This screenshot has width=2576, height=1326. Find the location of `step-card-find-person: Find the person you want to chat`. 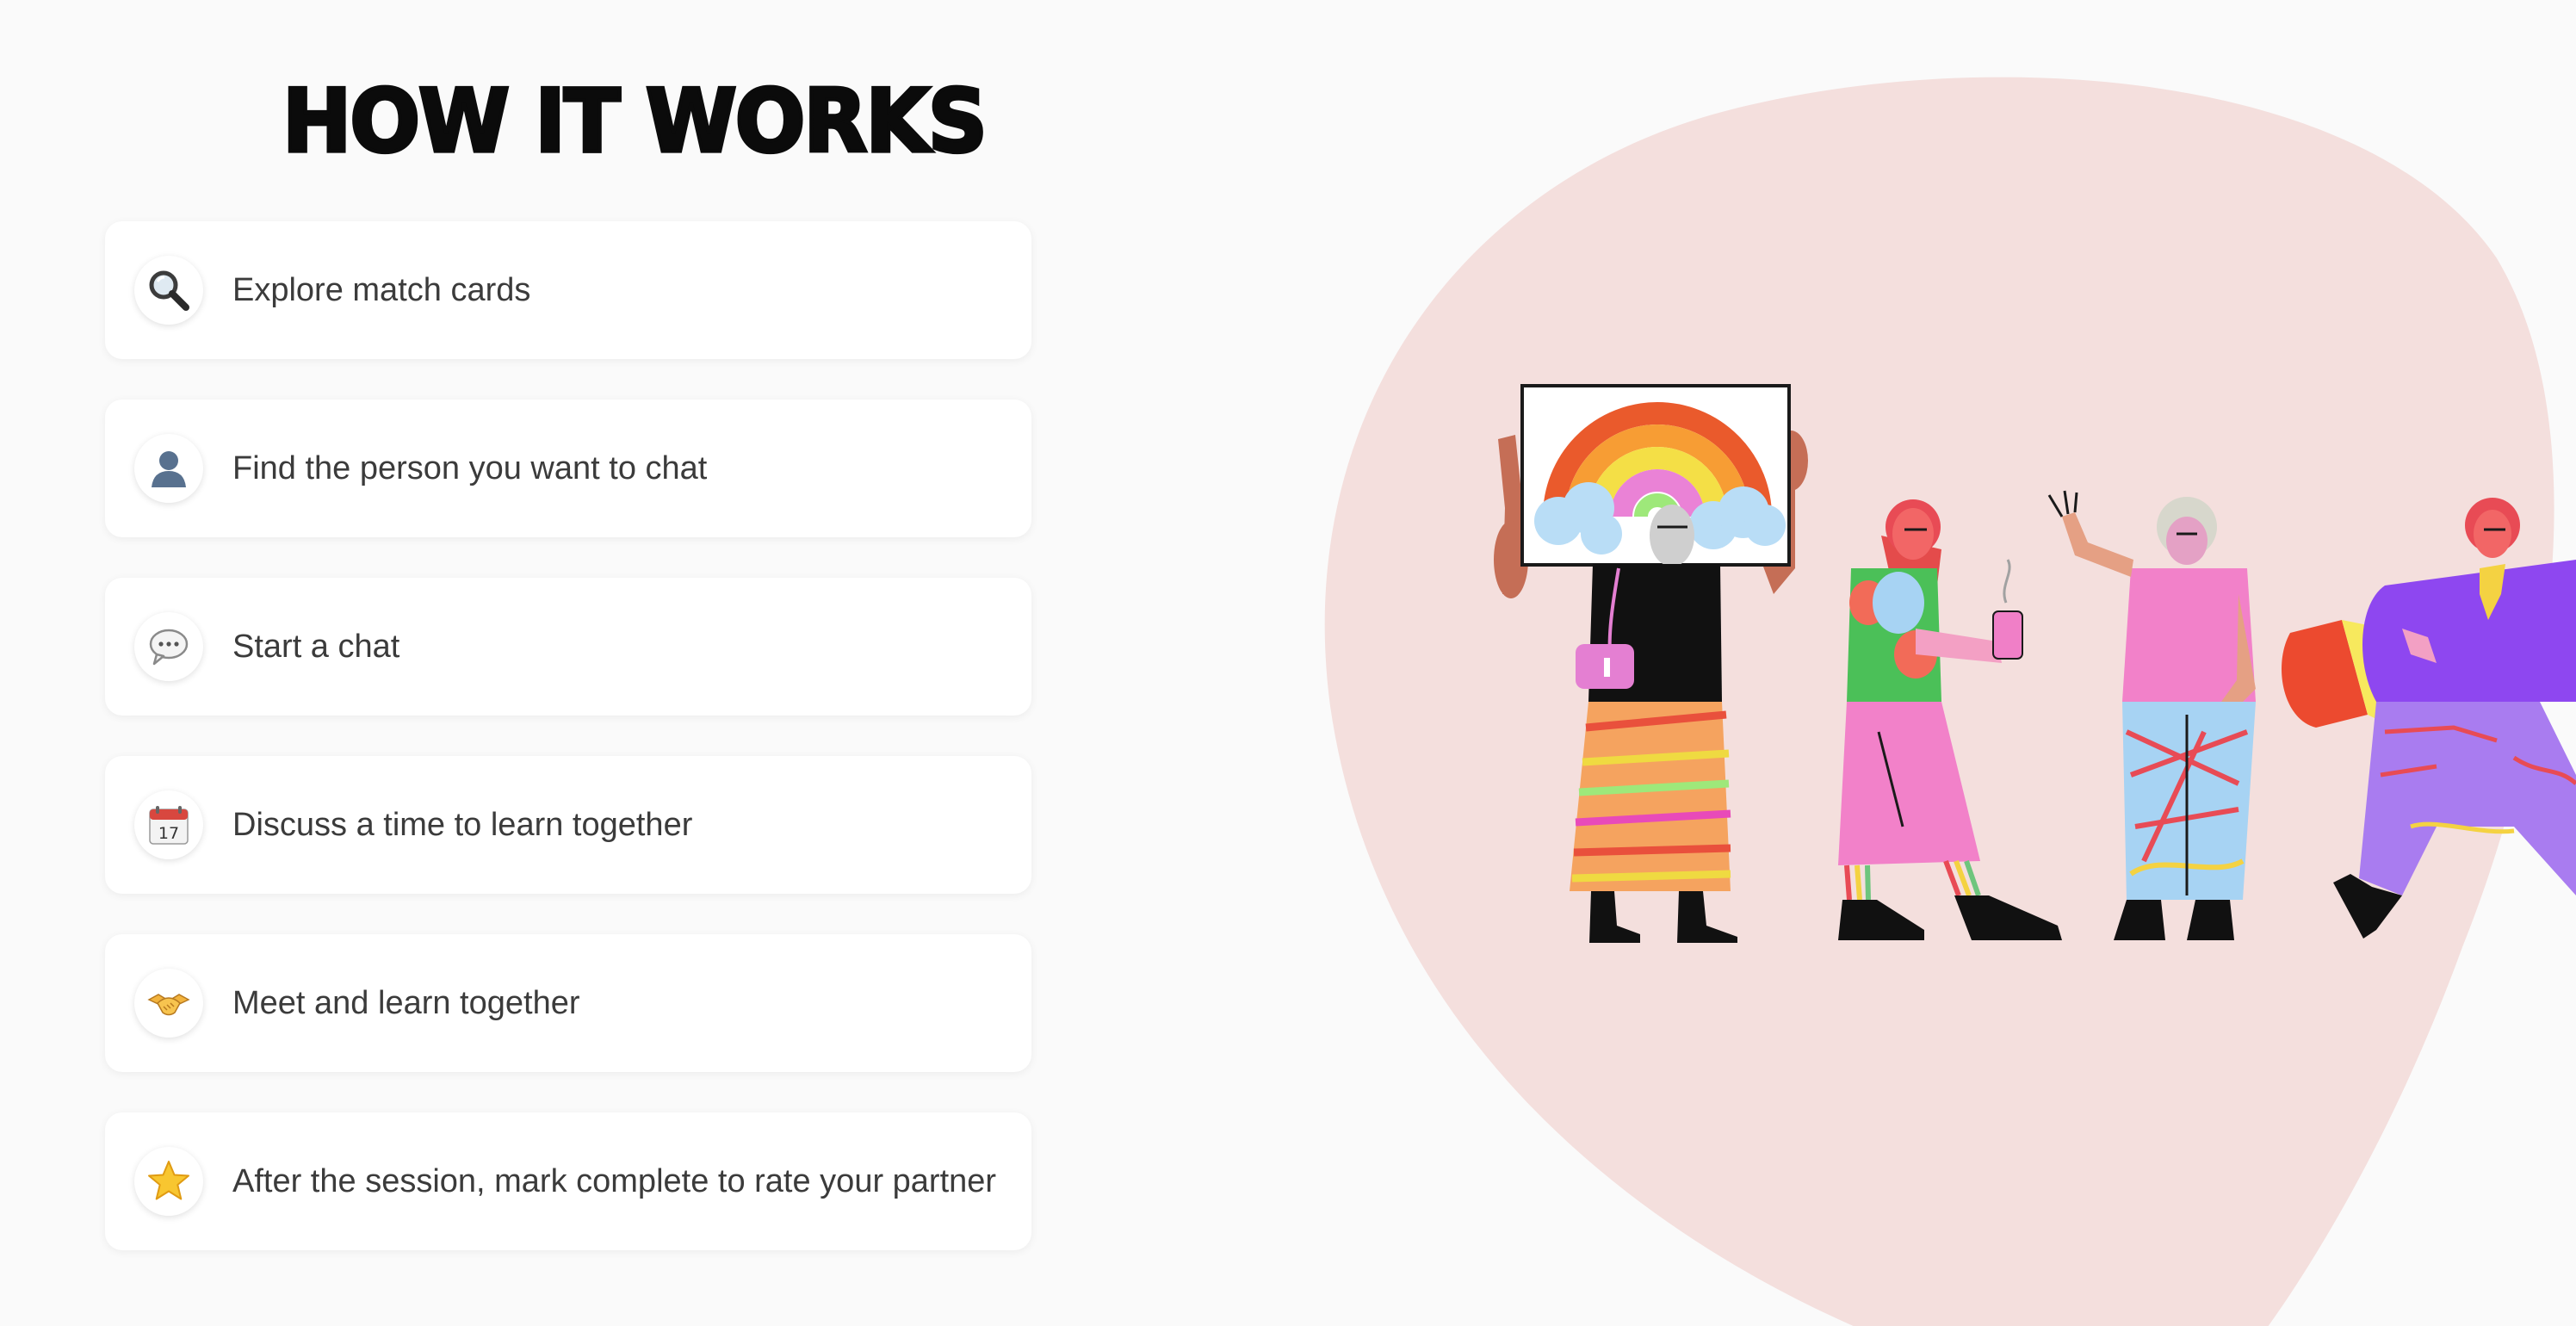

step-card-find-person: Find the person you want to chat is located at coordinates (568, 468).